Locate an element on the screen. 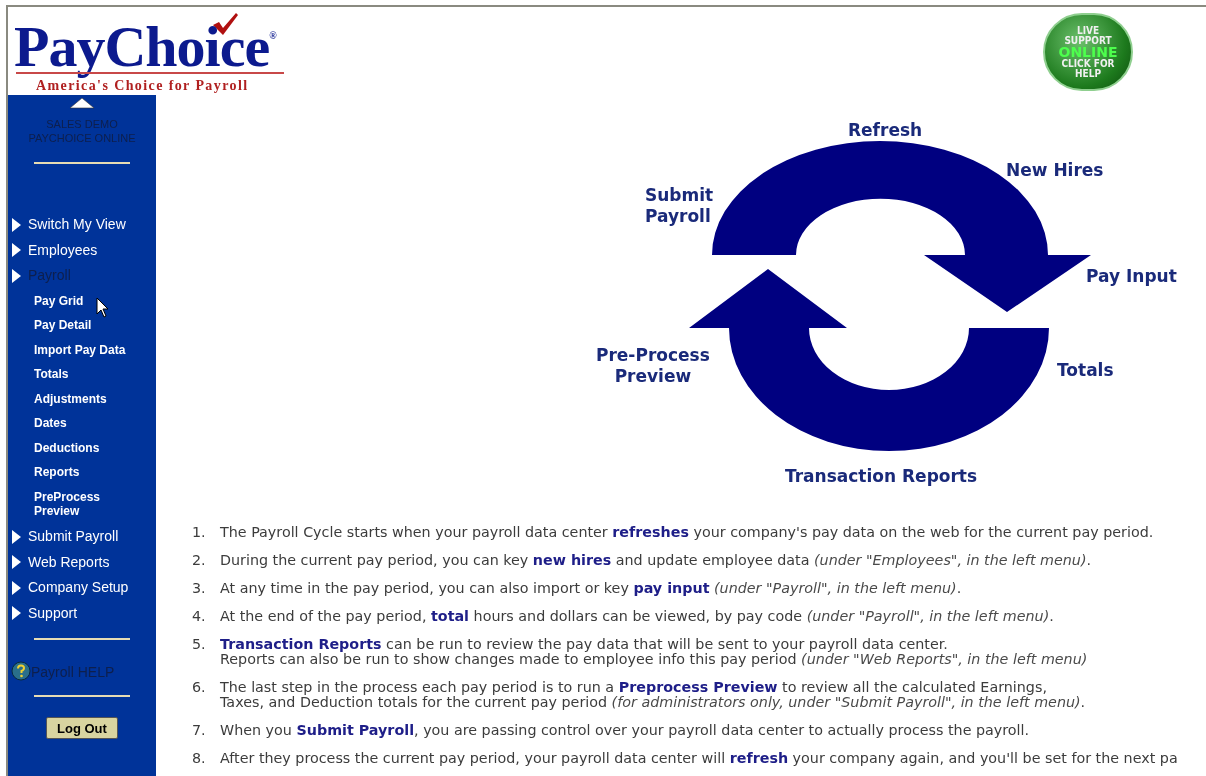  submenu-item: Reports is located at coordinates (84, 472).